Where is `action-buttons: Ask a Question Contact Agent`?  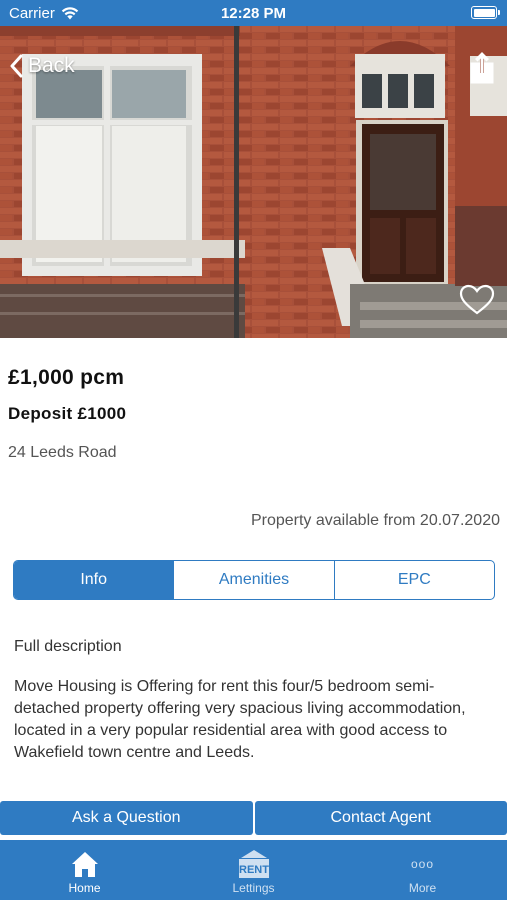
action-buttons: Ask a Question Contact Agent is located at coordinates (253, 818).